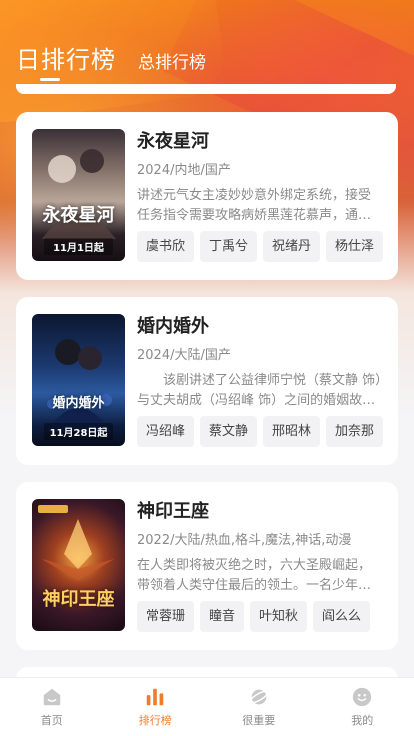  Describe the element at coordinates (362, 720) in the screenshot. I see `tab-label: 我的` at that location.